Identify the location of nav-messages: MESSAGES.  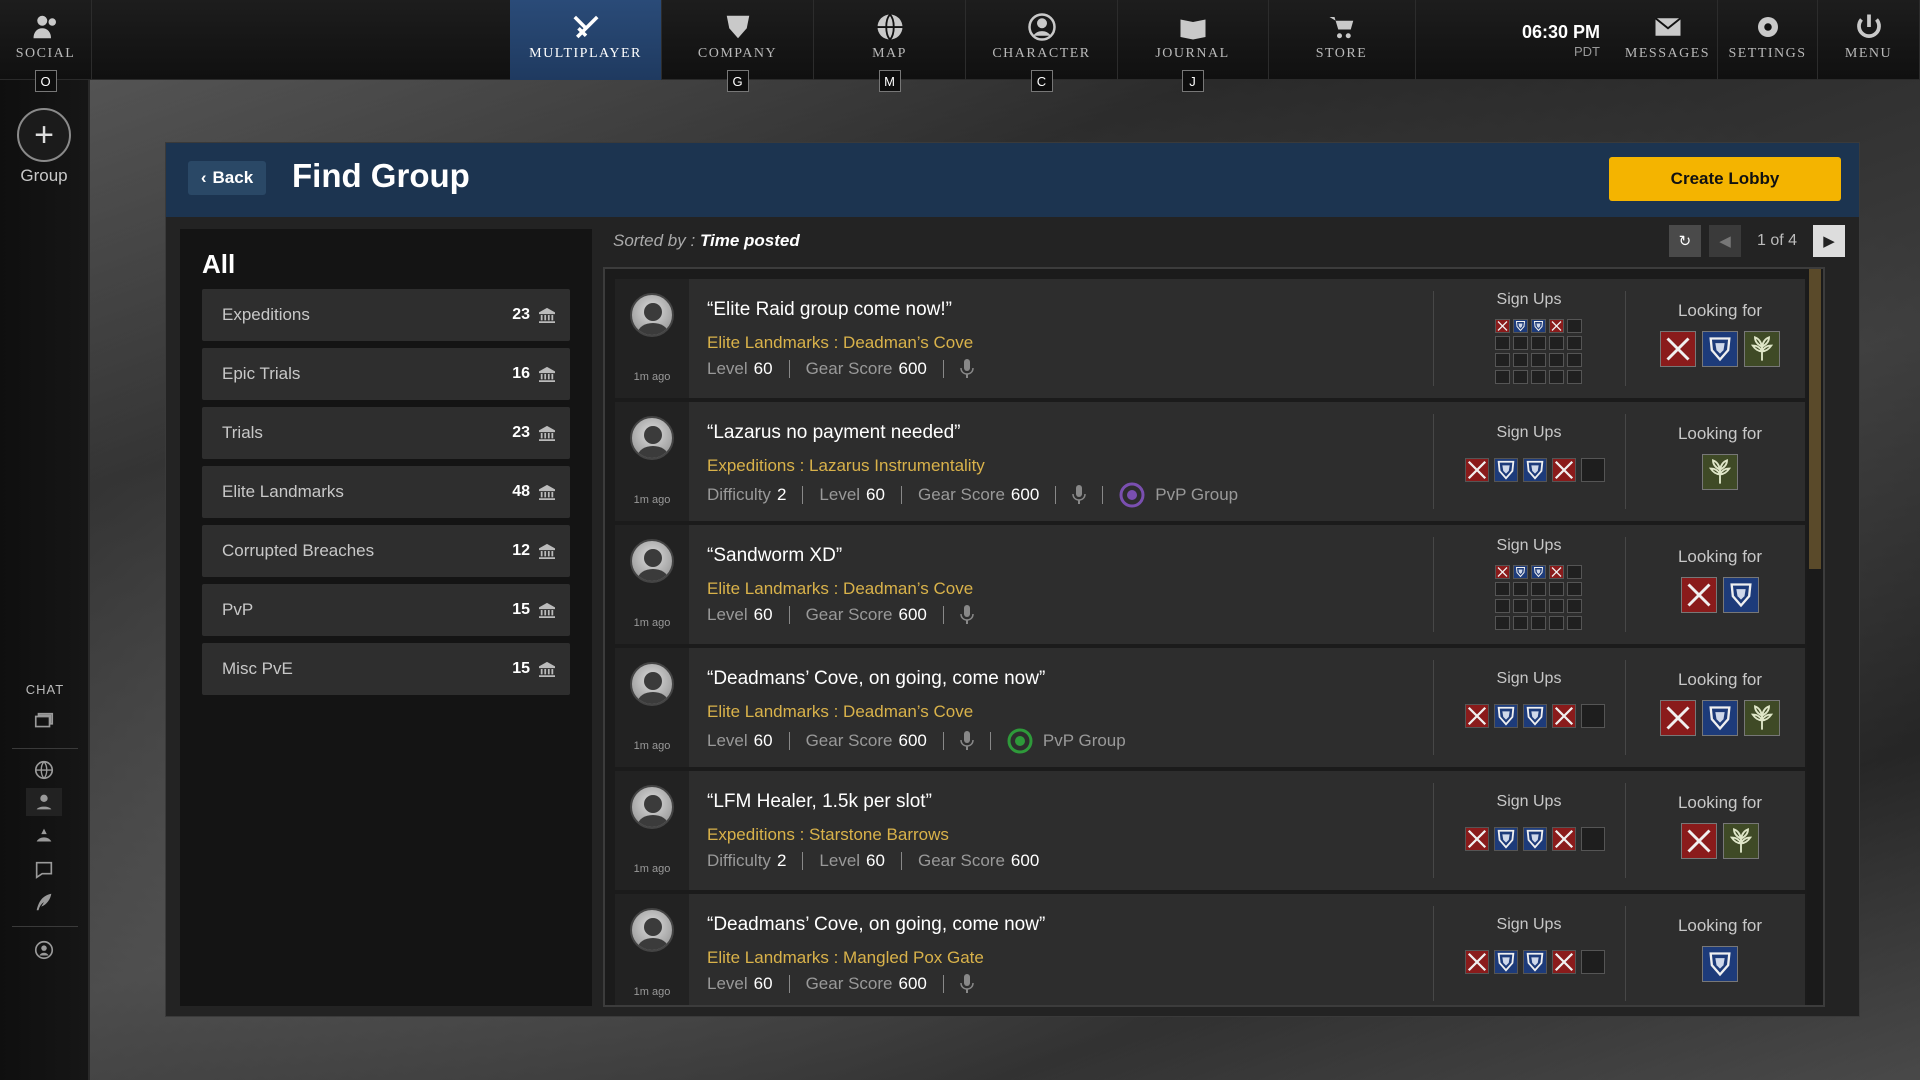
(1668, 40).